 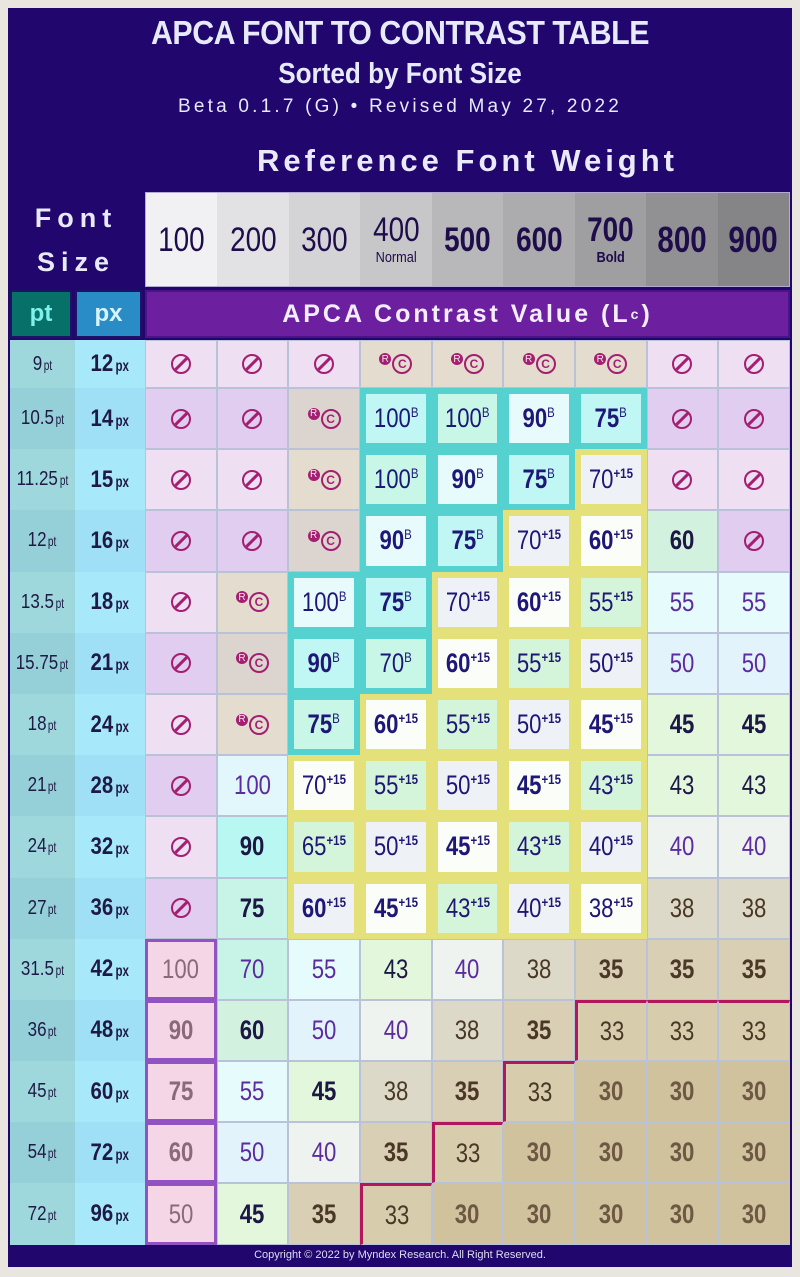 What do you see at coordinates (682, 1030) in the screenshot?
I see `contrast-number: 33` at bounding box center [682, 1030].